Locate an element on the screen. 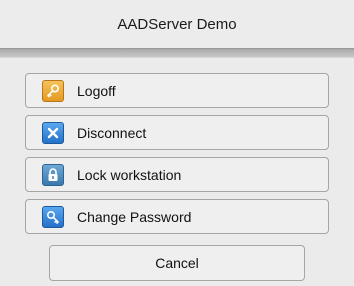 The width and height of the screenshot is (354, 286). password-key-icon is located at coordinates (53, 216).